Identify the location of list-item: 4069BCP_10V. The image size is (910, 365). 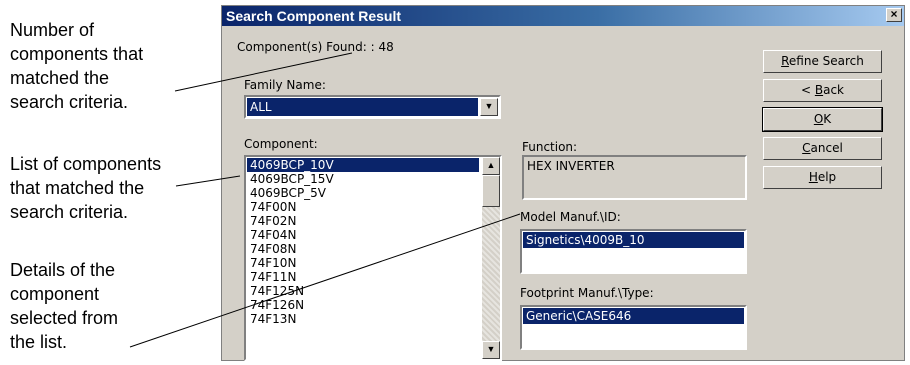
(363, 165).